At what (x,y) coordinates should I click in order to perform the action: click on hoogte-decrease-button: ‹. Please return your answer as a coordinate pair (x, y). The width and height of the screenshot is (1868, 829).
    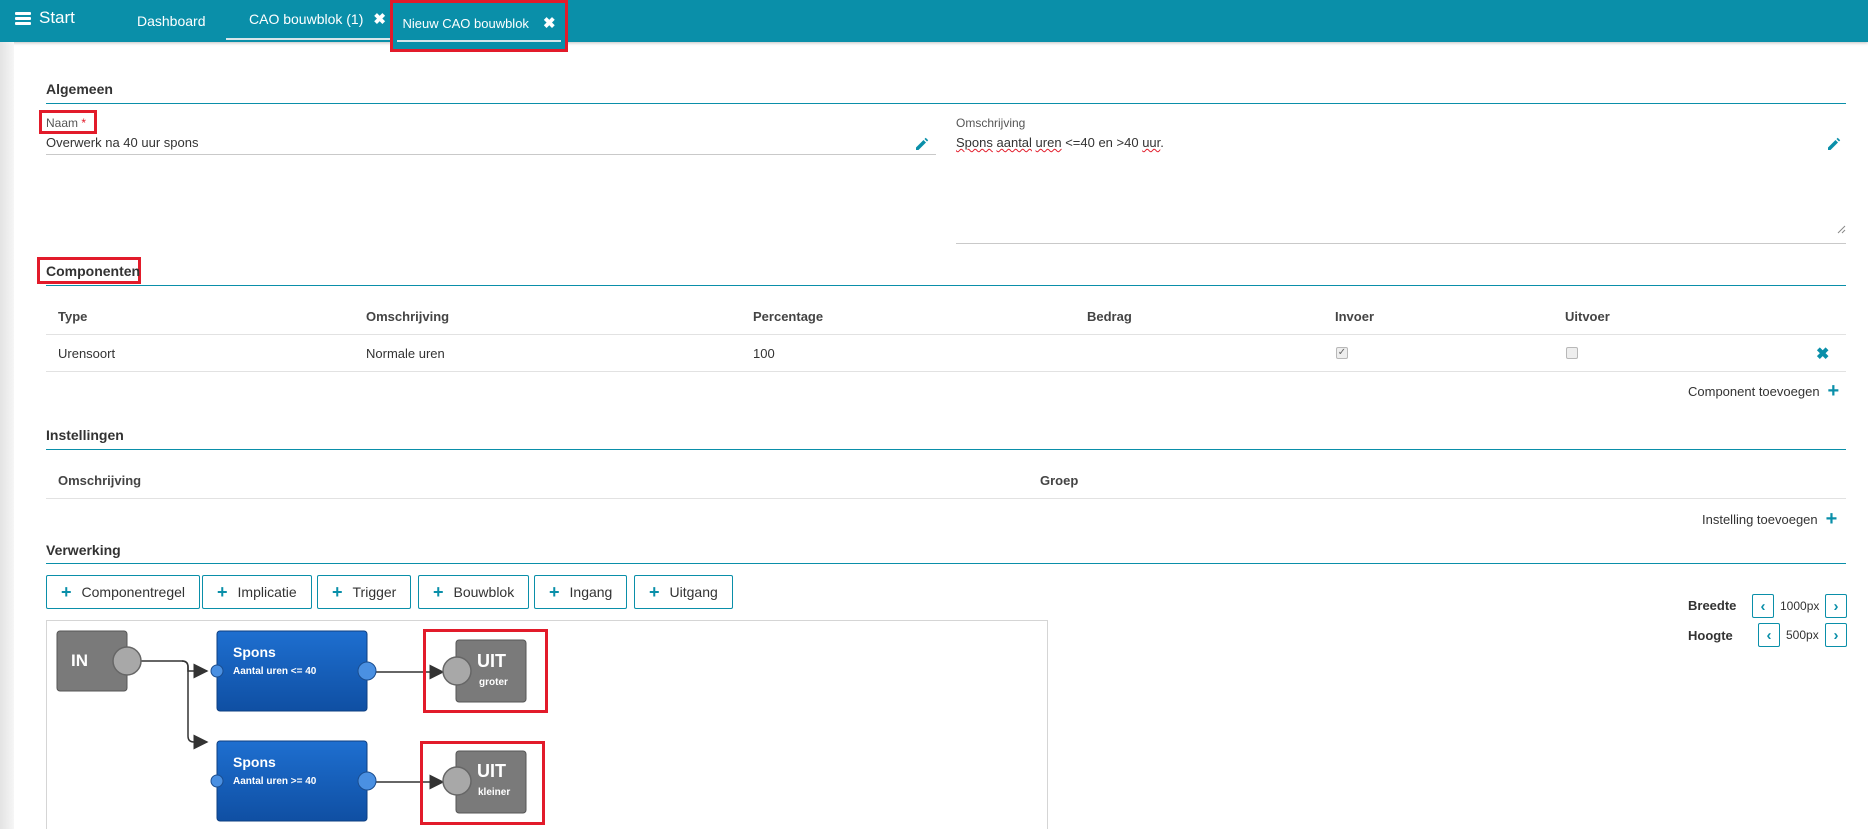
    Looking at the image, I should click on (1769, 635).